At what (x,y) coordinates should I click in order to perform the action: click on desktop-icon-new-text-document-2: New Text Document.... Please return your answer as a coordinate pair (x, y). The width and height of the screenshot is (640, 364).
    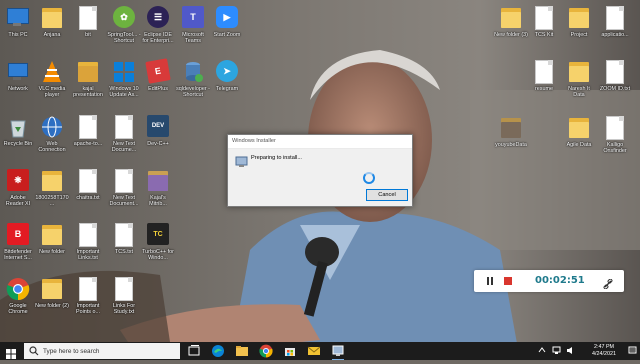
    Looking at the image, I should click on (124, 188).